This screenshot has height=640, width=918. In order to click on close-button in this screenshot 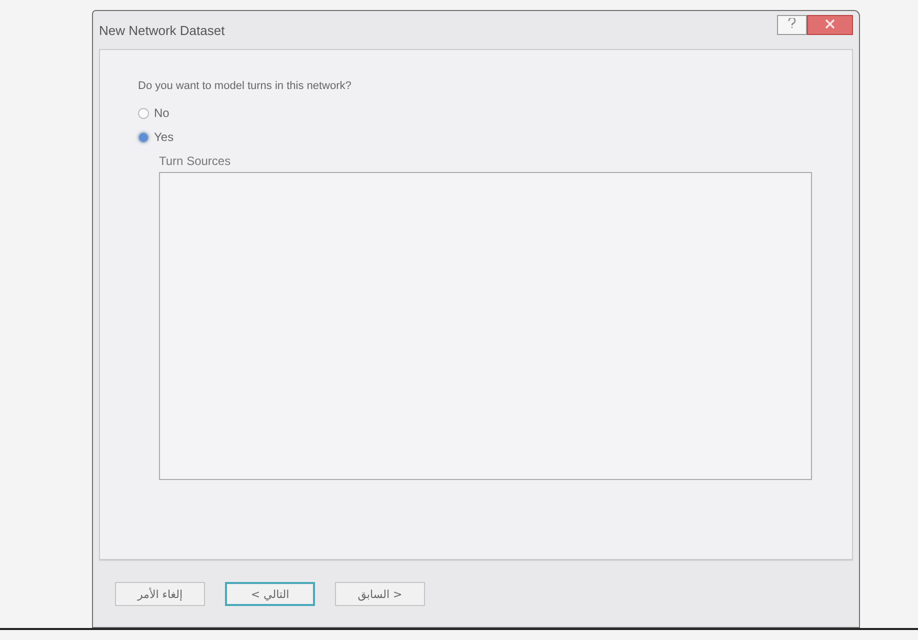, I will do `click(830, 25)`.